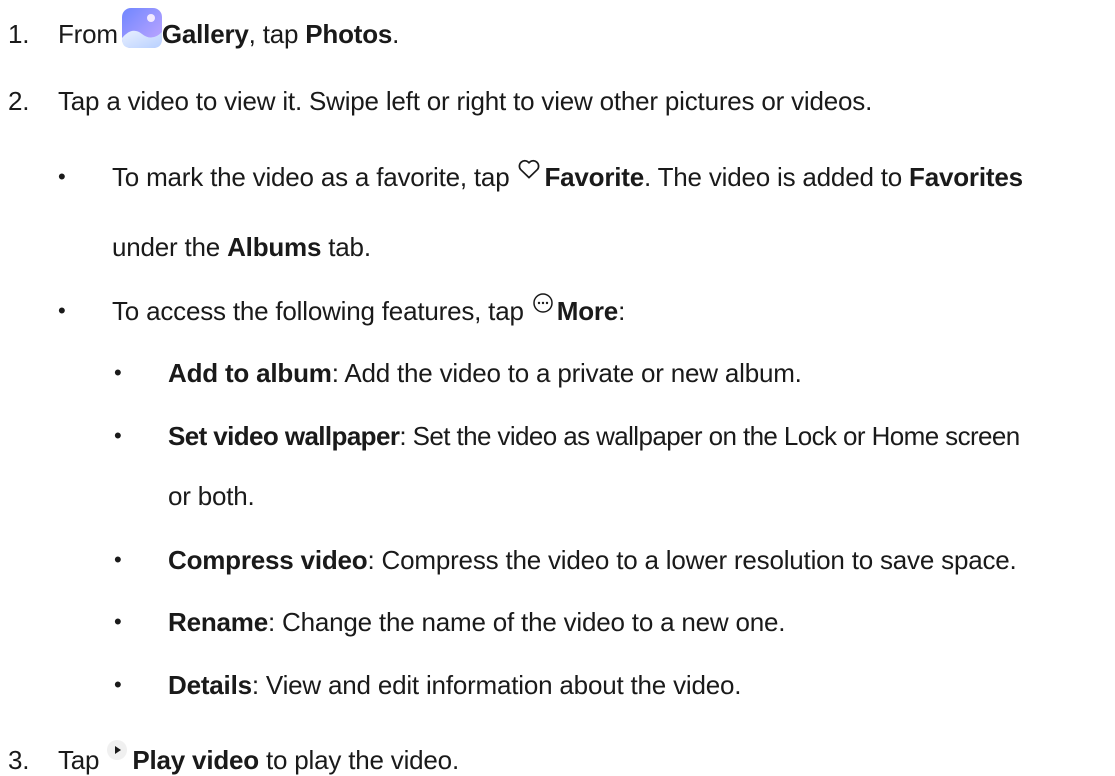  I want to click on bullet-text: . The video is added to, so click(777, 177).